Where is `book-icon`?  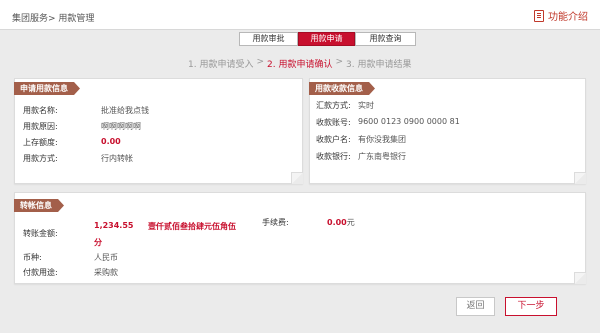
book-icon is located at coordinates (539, 15).